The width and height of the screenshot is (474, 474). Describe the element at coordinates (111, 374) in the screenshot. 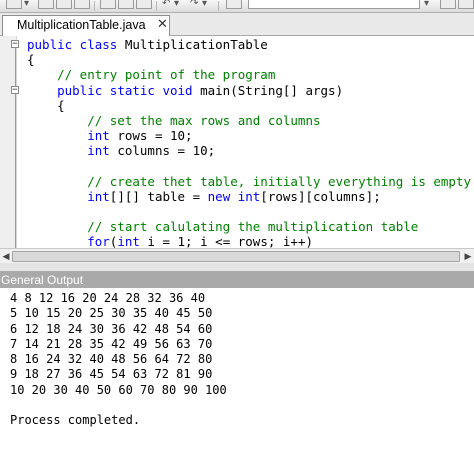

I see `output-line: 9 18 27 36 45 54 63 72 81 90` at that location.